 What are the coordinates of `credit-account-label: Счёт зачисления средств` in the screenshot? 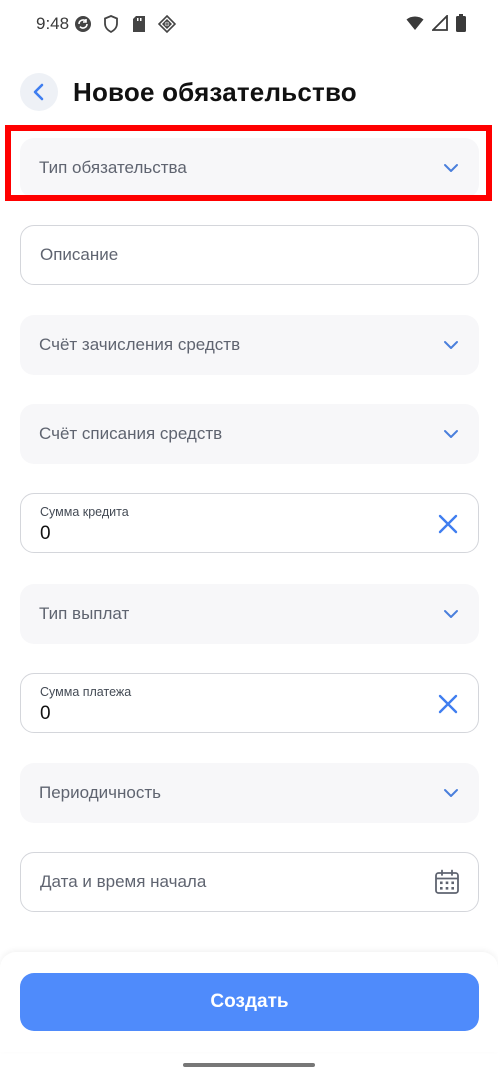 It's located at (140, 344).